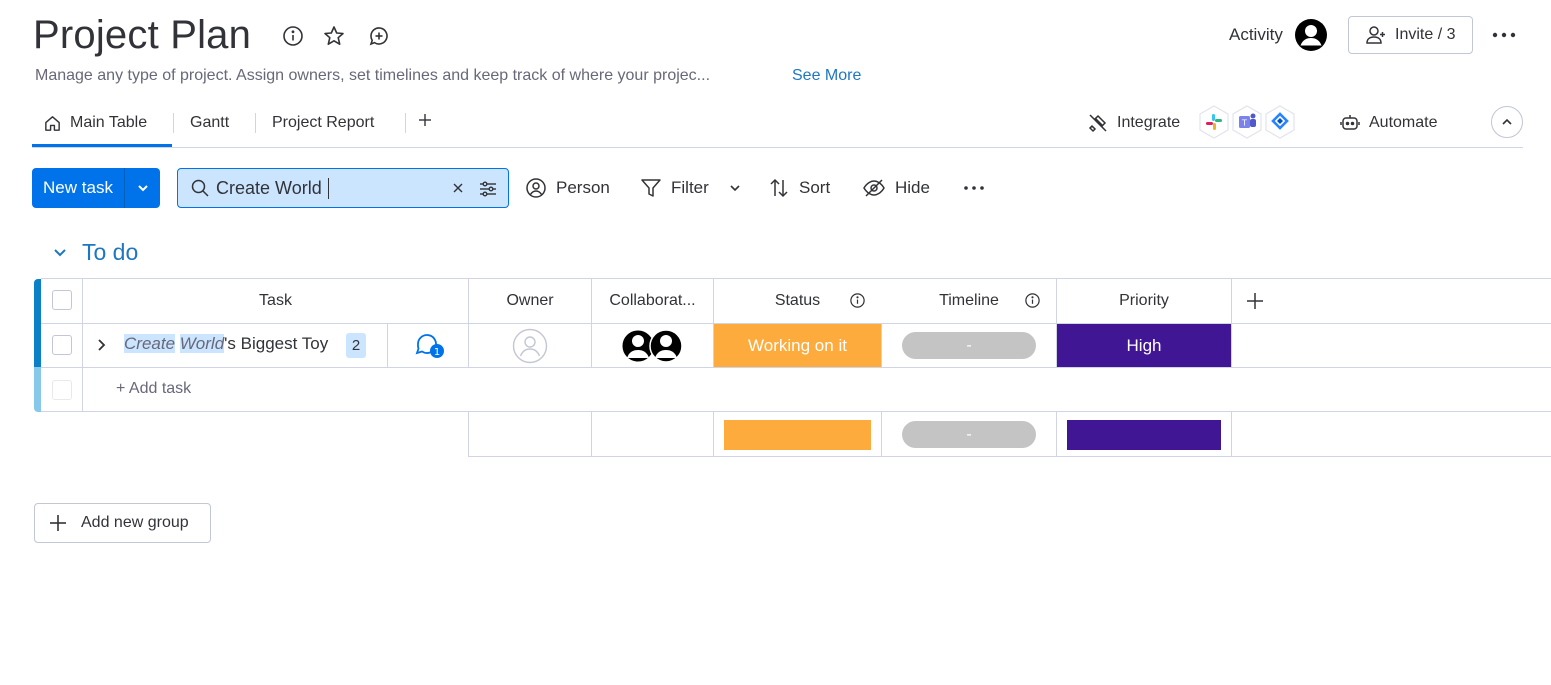 The height and width of the screenshot is (685, 1551). I want to click on row-checkbox, so click(62, 345).